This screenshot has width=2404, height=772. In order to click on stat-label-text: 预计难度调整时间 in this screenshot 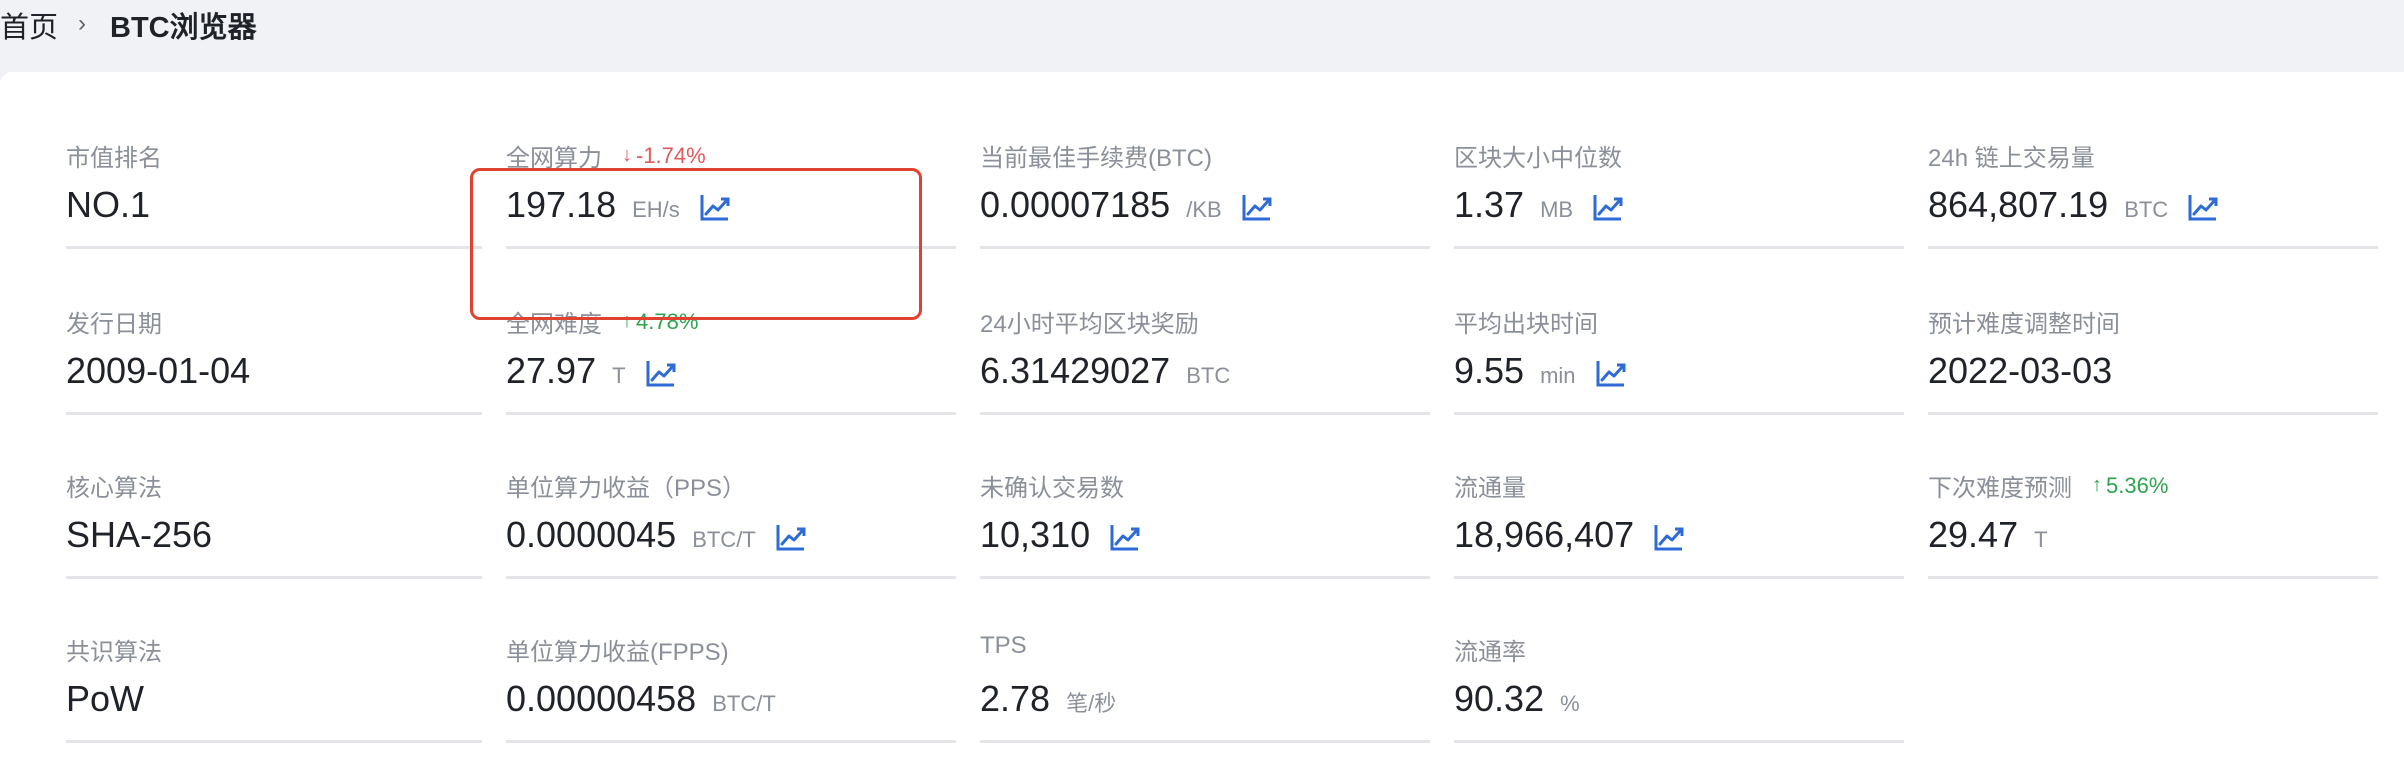, I will do `click(2024, 324)`.